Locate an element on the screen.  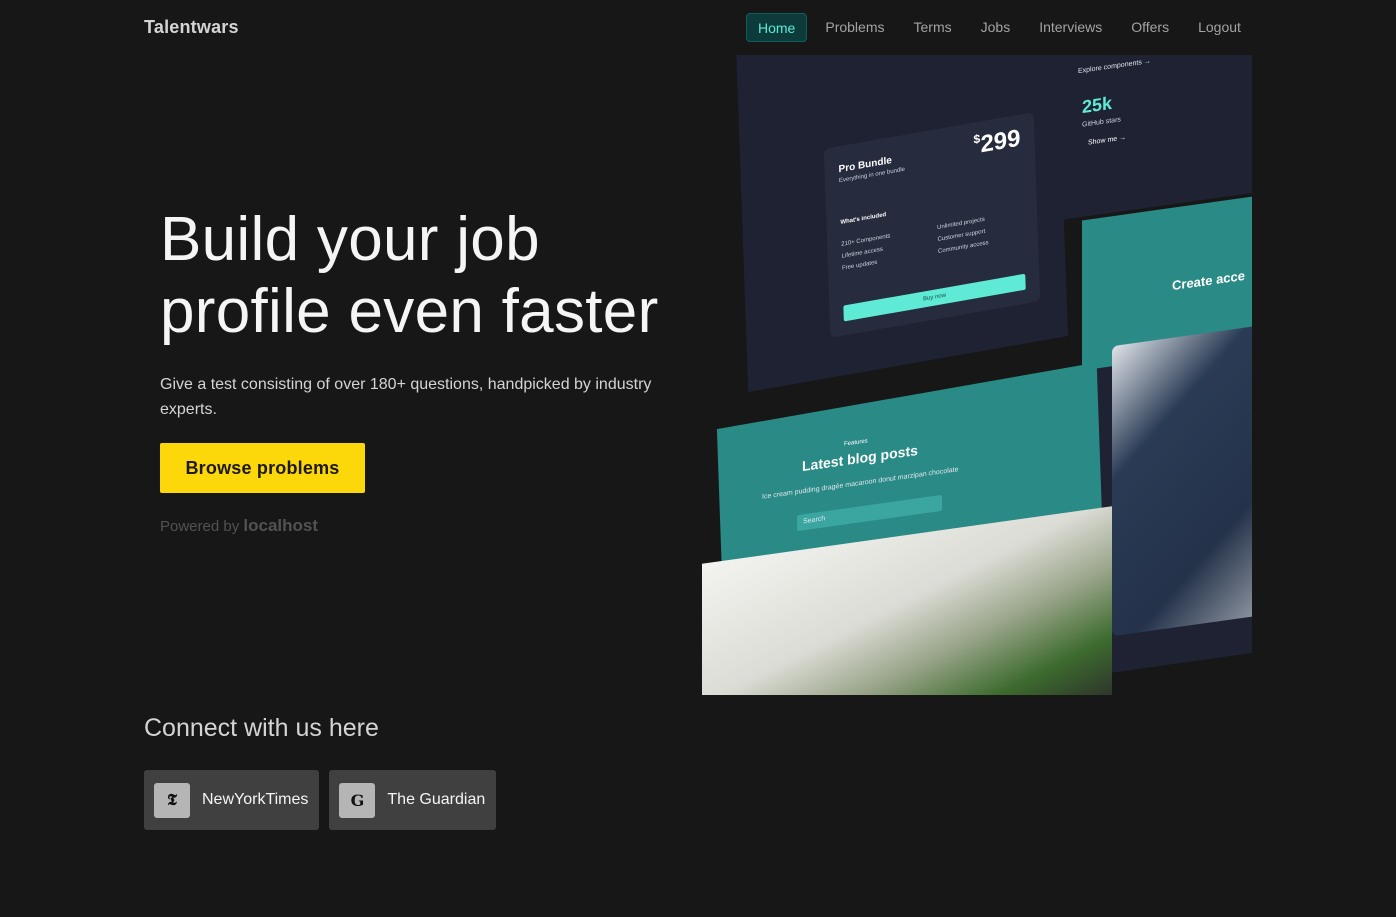
pricing-card-amount: 299 is located at coordinates (1000, 141).